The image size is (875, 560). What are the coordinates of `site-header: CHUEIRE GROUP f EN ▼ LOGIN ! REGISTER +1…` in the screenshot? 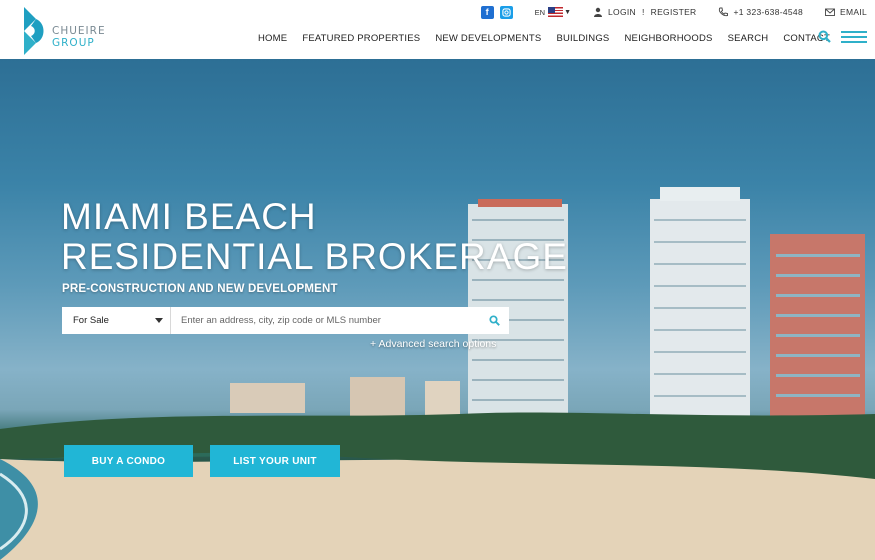 It's located at (437, 29).